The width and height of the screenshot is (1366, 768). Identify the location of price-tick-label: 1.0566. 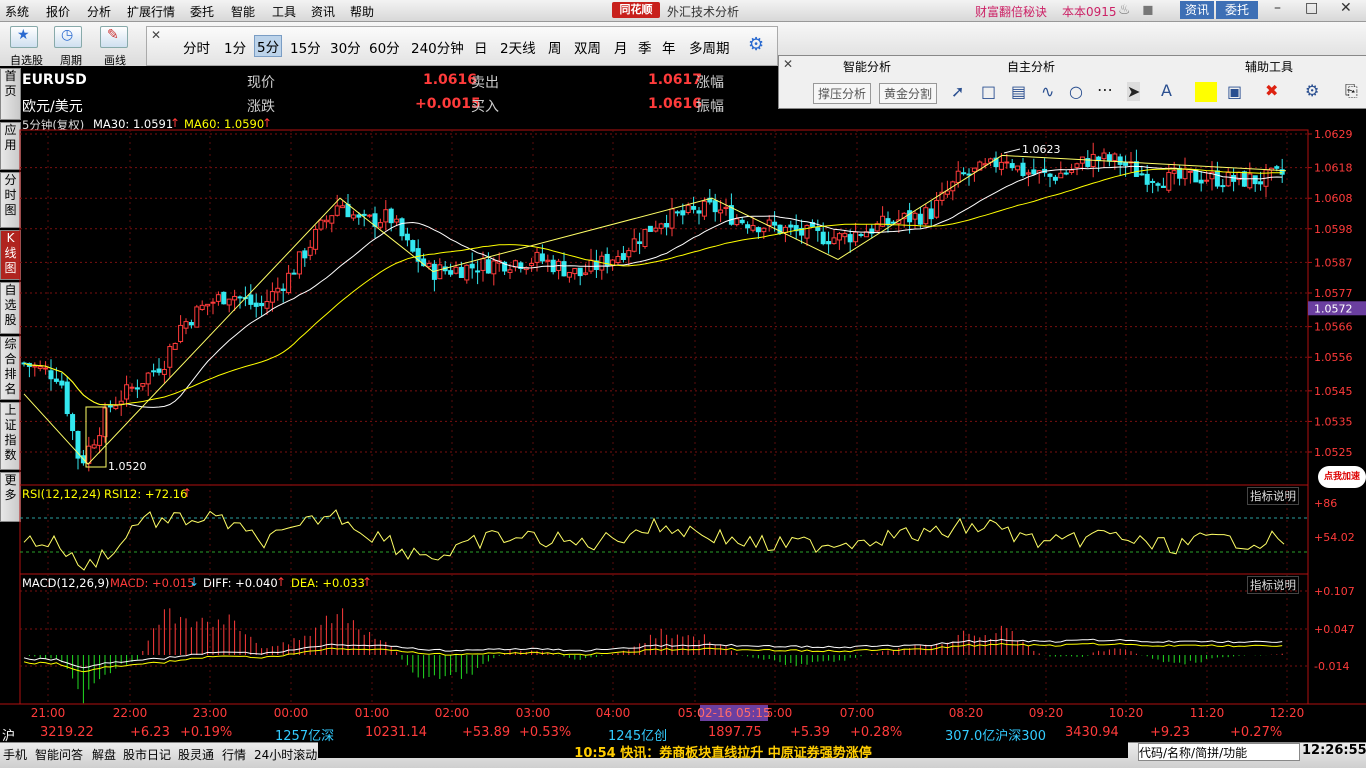
(1333, 327).